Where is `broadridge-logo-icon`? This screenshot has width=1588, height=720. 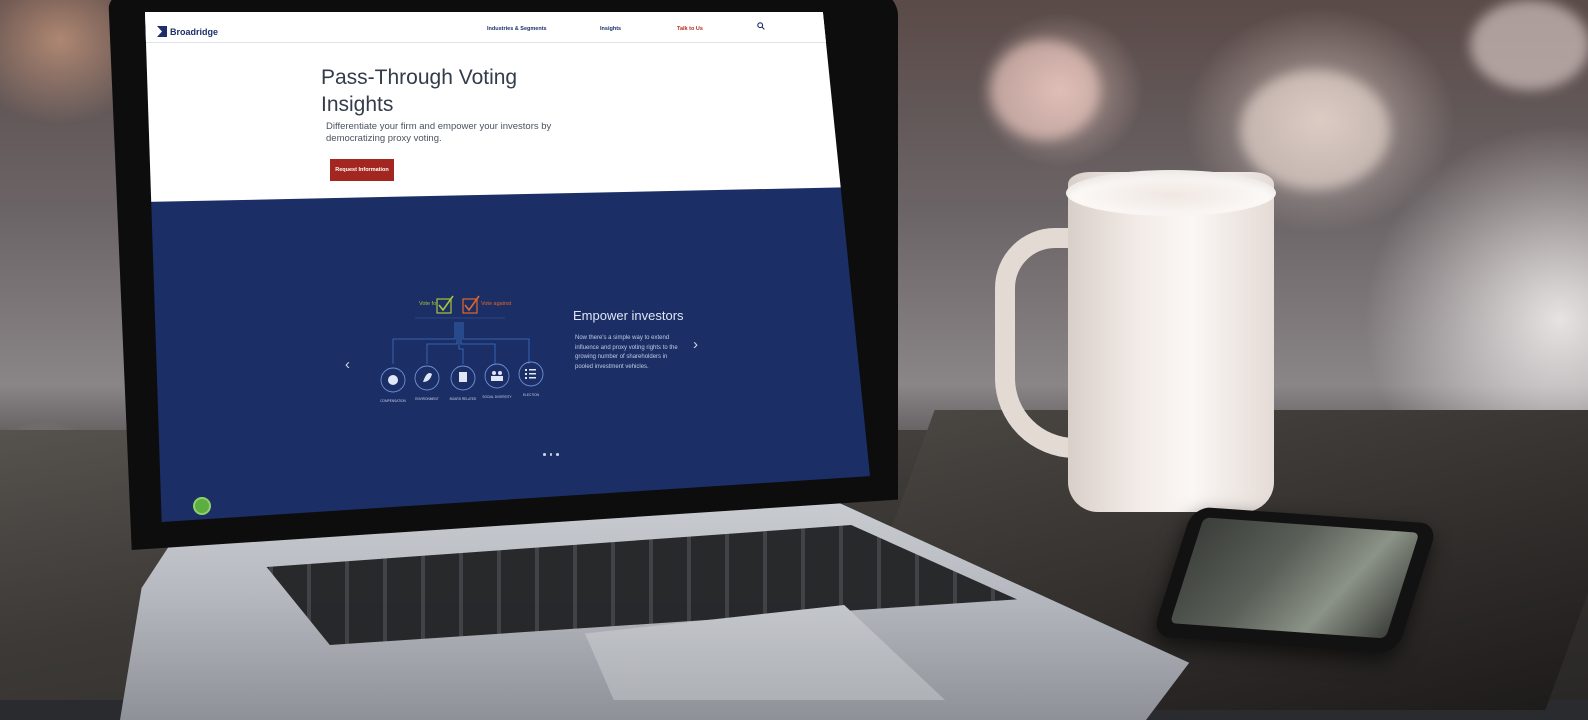 broadridge-logo-icon is located at coordinates (162, 31).